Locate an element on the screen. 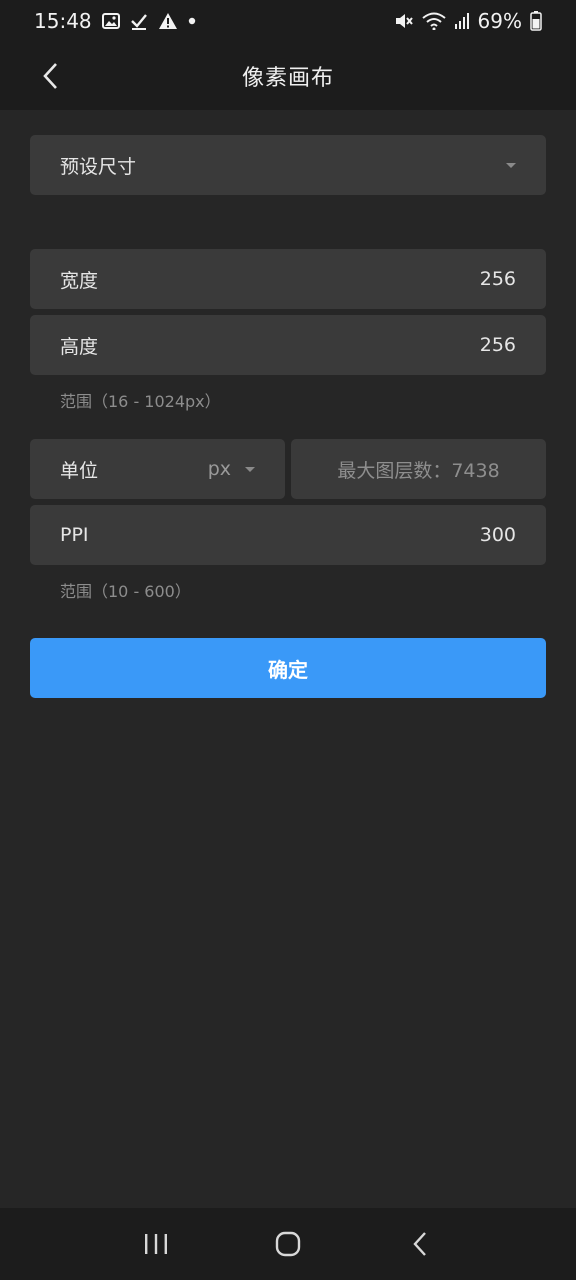 The width and height of the screenshot is (576, 1280). home-icon is located at coordinates (288, 1244).